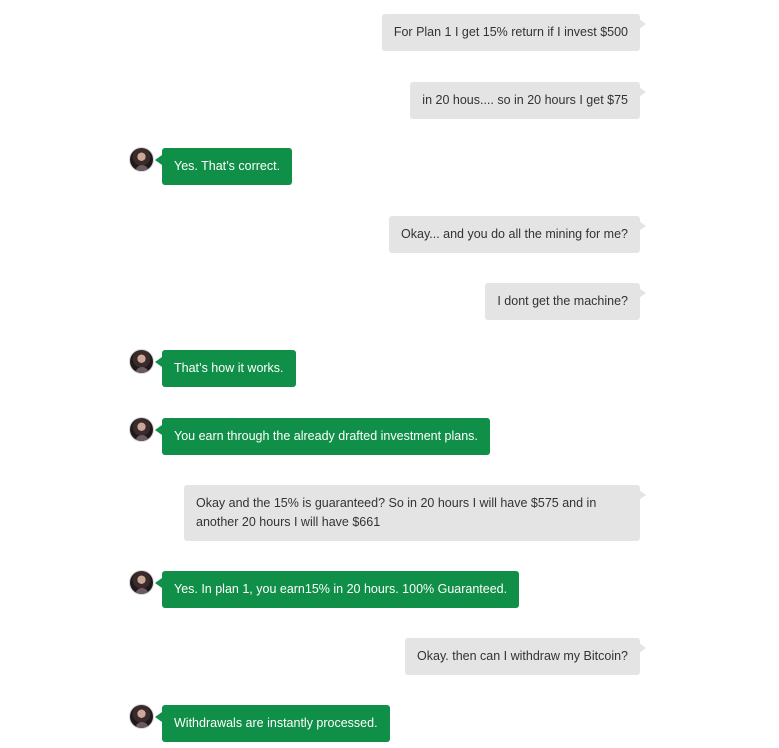 Image resolution: width=779 pixels, height=748 pixels. I want to click on outgoing-message: I dont get the machine?, so click(565, 301).